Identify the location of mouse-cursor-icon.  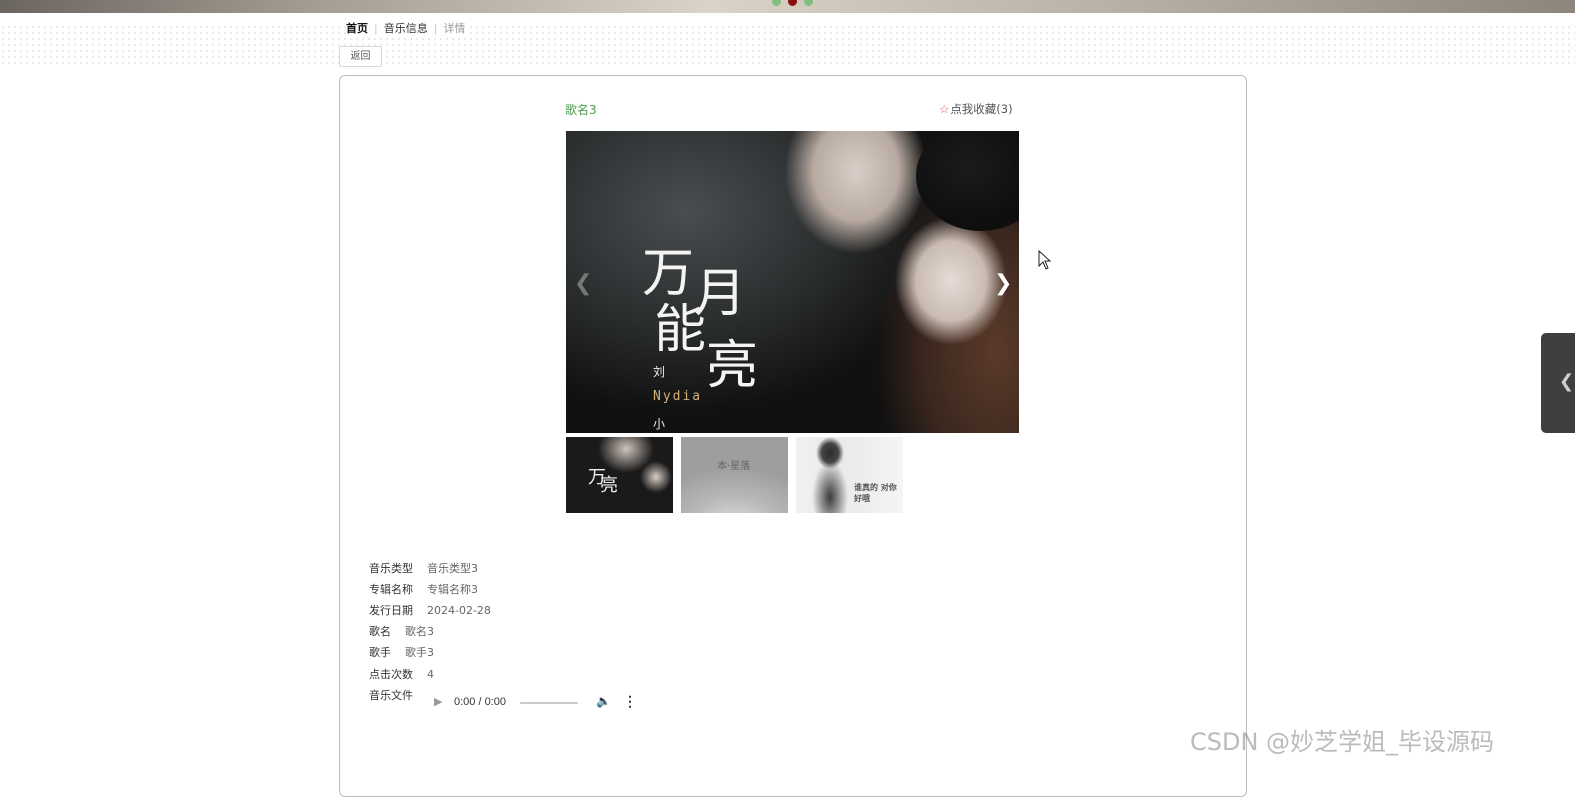
(1045, 260).